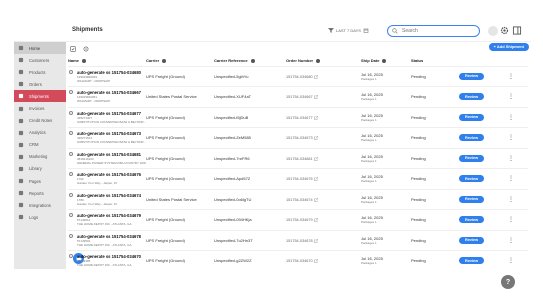 Image resolution: width=543 pixels, height=305 pixels. I want to click on order-number: 151754-034667, so click(299, 97).